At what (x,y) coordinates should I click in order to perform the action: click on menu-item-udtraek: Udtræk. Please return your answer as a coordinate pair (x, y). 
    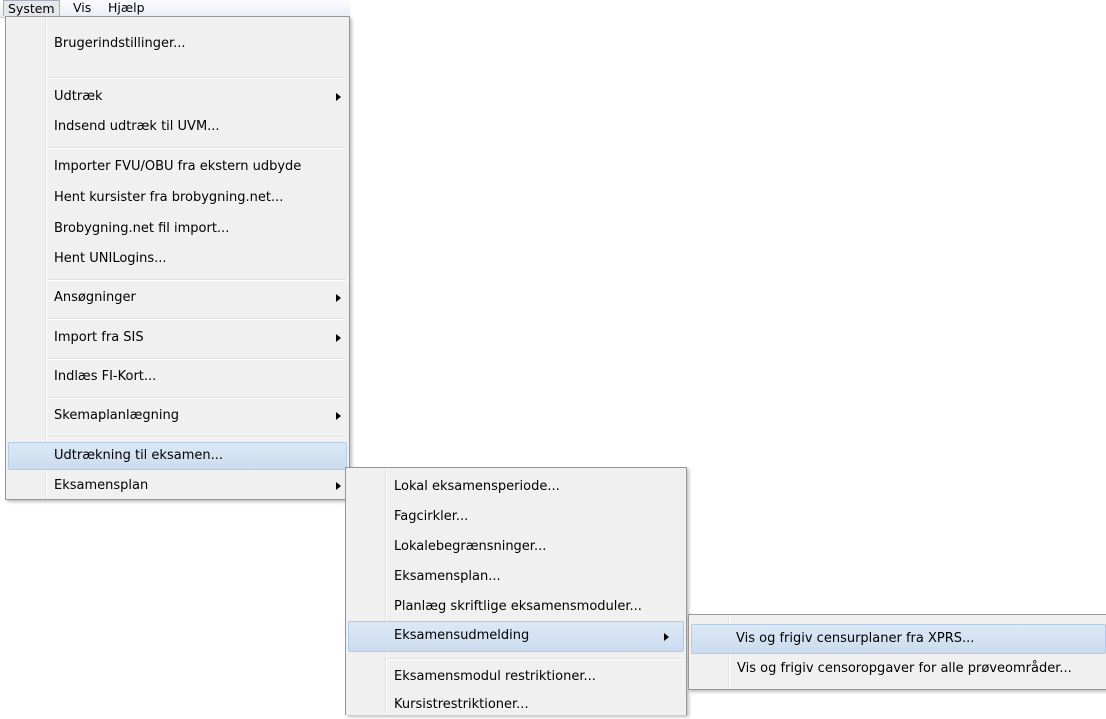
    Looking at the image, I should click on (177, 97).